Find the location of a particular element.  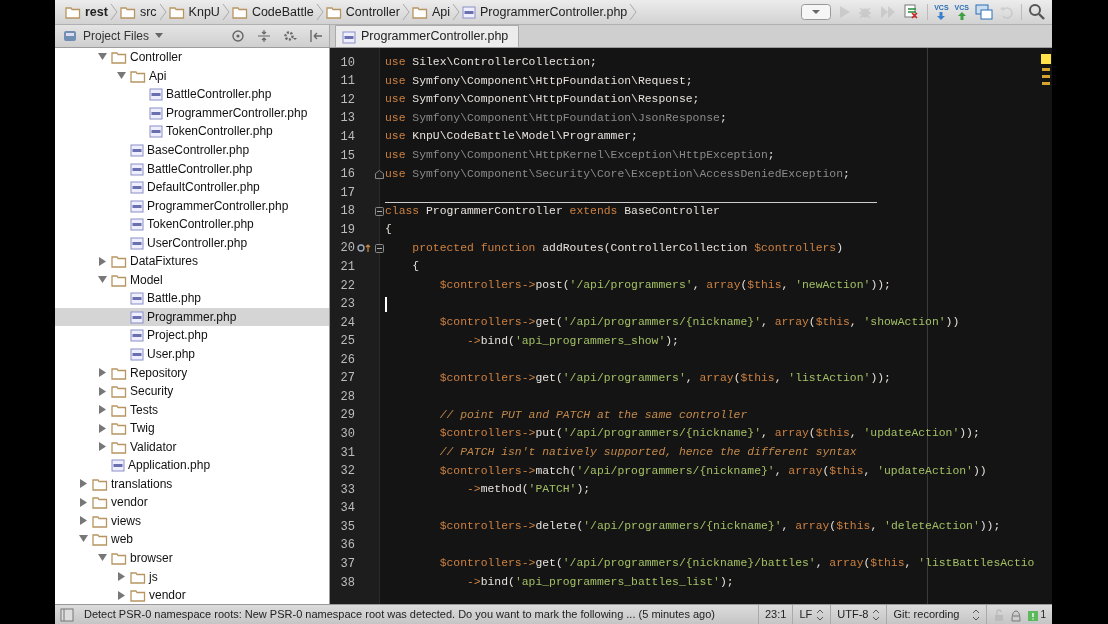

breadcrumb-item: Controller is located at coordinates (362, 12).